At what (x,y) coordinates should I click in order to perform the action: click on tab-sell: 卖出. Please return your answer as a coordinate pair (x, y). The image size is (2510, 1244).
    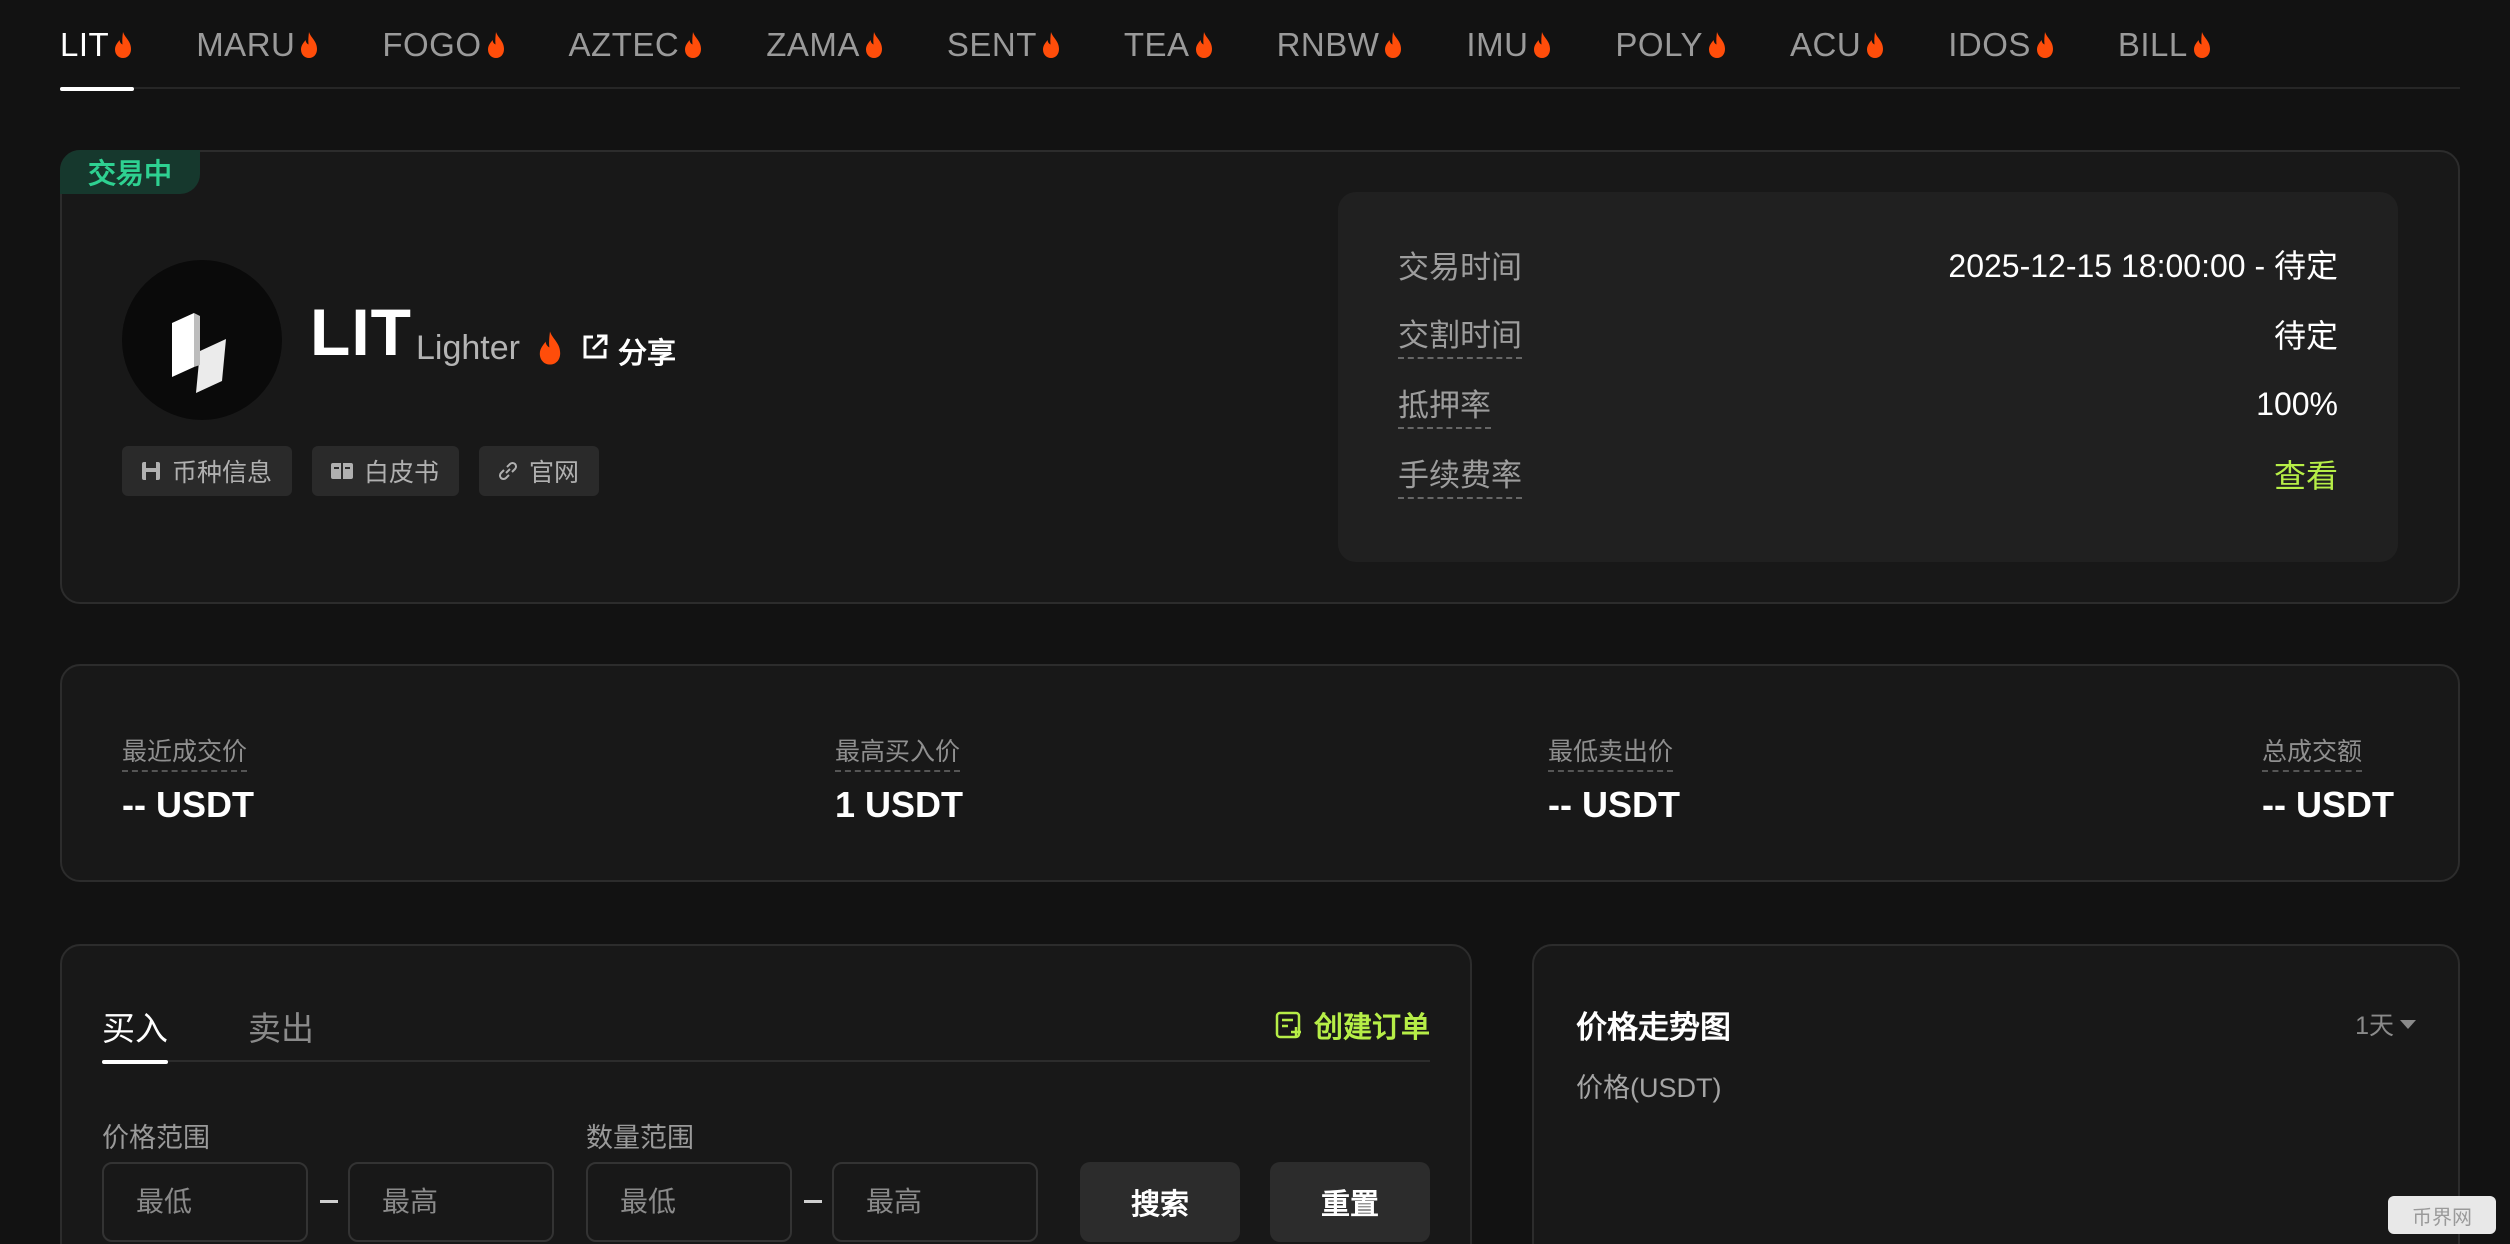
    Looking at the image, I should click on (281, 1032).